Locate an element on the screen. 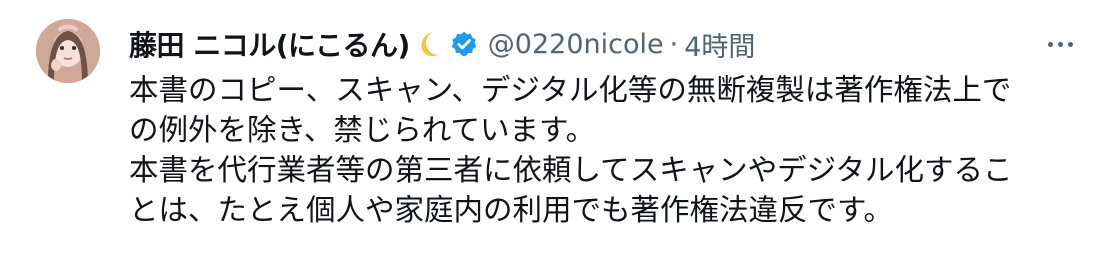  author-handle: @0220nicole is located at coordinates (576, 44).